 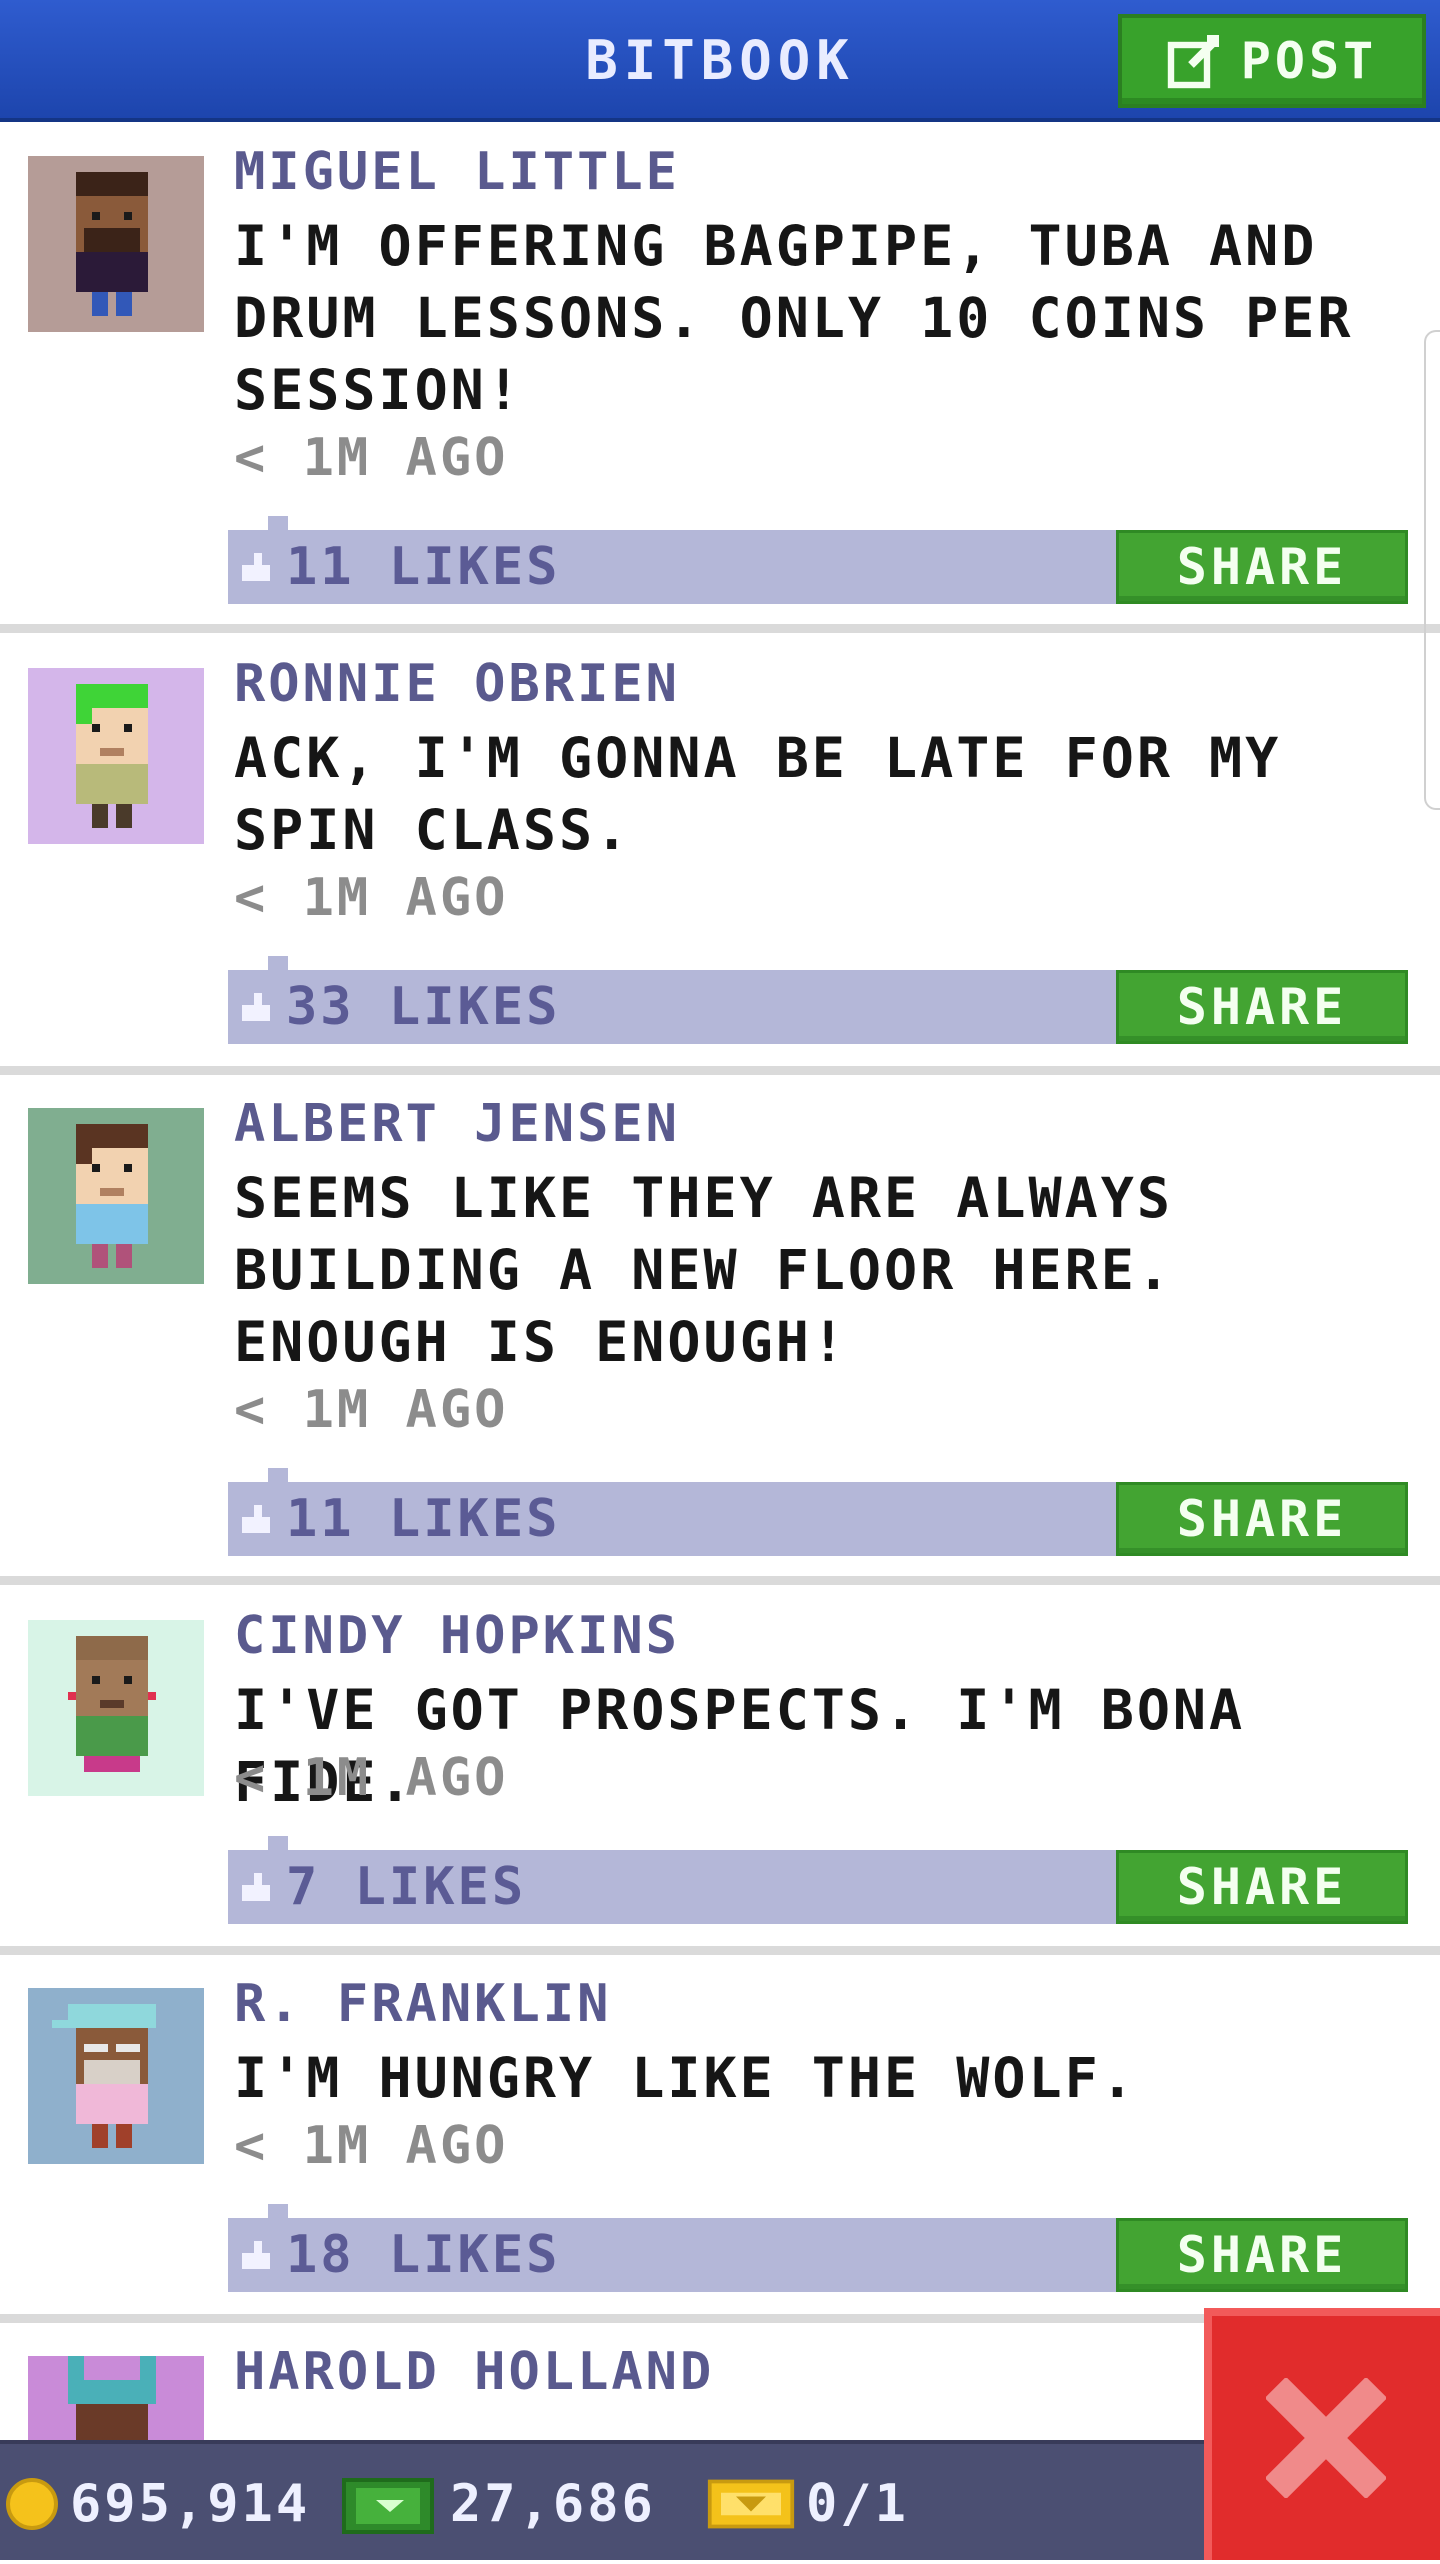 I want to click on bux-stat: 27,686, so click(x=498, y=2504).